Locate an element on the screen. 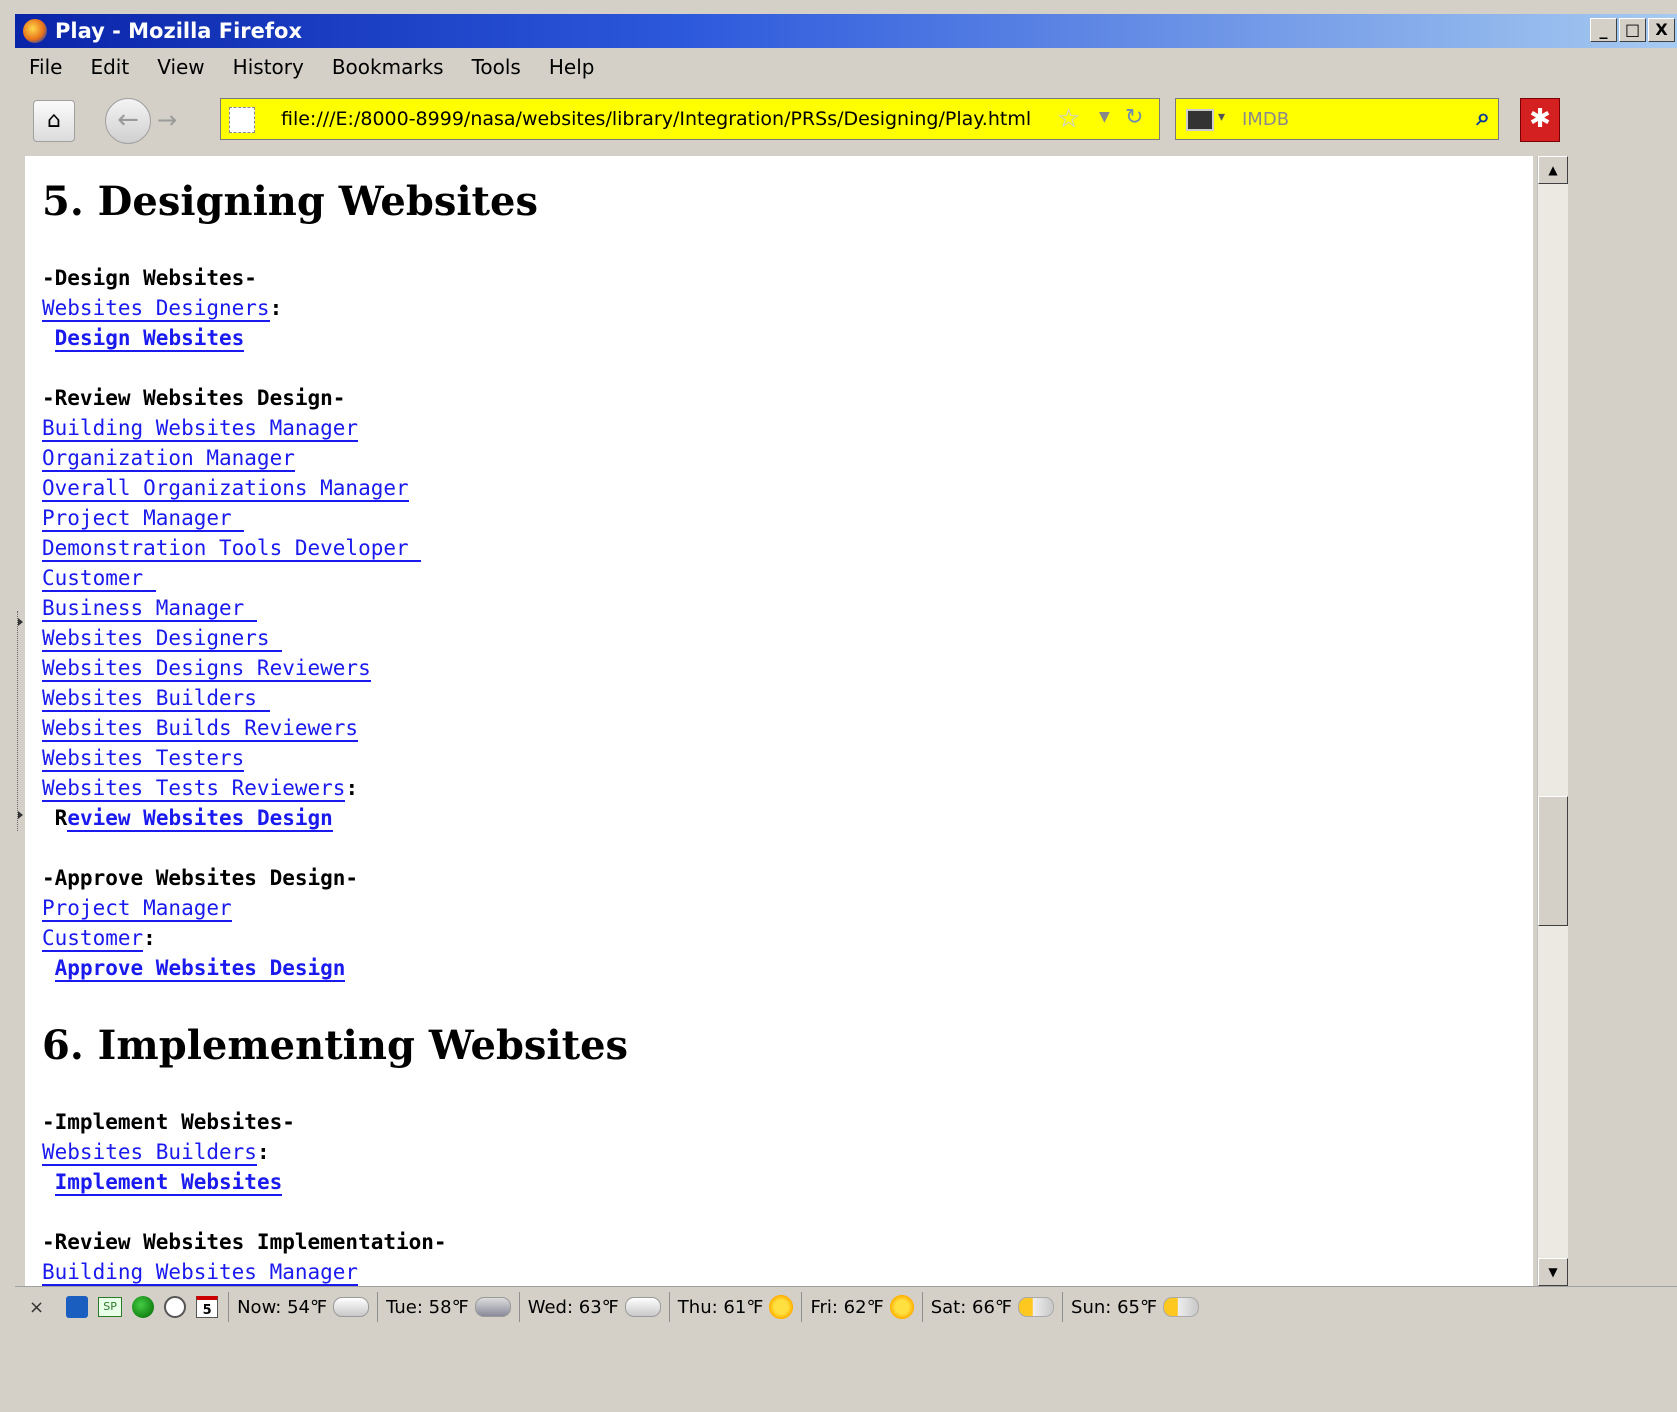 This screenshot has width=1677, height=1412. role-line: Websites Builders: is located at coordinates (156, 1153).